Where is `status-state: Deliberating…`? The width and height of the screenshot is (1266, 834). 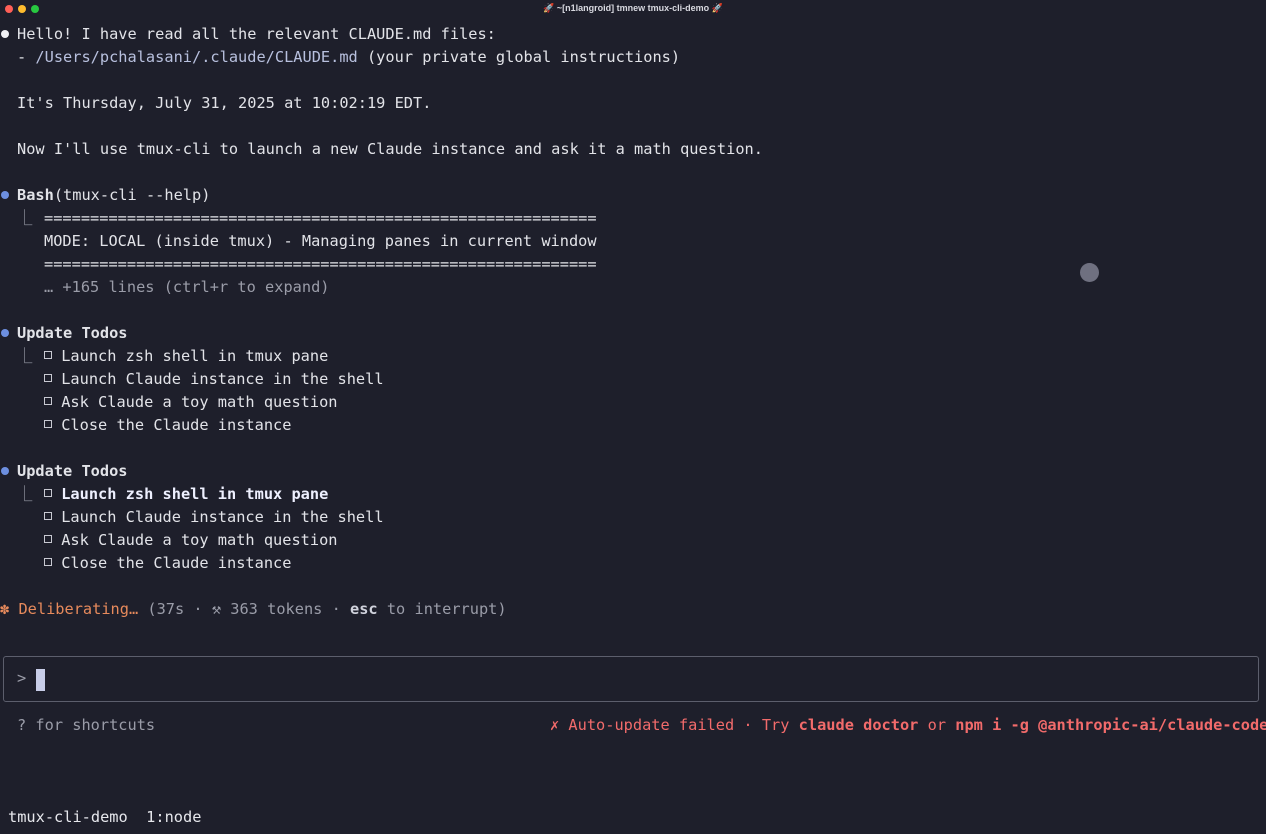
status-state: Deliberating… is located at coordinates (78, 609).